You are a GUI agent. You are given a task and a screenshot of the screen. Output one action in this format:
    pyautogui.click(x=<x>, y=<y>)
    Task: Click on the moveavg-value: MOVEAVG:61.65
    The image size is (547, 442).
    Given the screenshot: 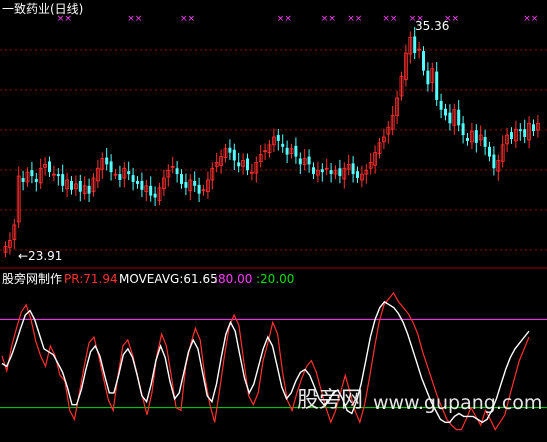 What is the action you would take?
    pyautogui.click(x=168, y=279)
    